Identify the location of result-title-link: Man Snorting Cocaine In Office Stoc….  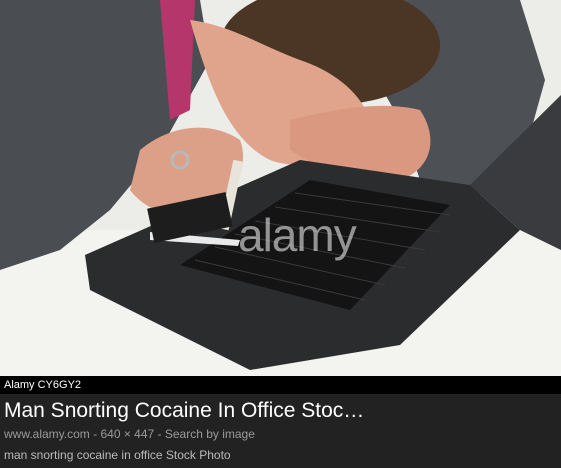
(280, 411).